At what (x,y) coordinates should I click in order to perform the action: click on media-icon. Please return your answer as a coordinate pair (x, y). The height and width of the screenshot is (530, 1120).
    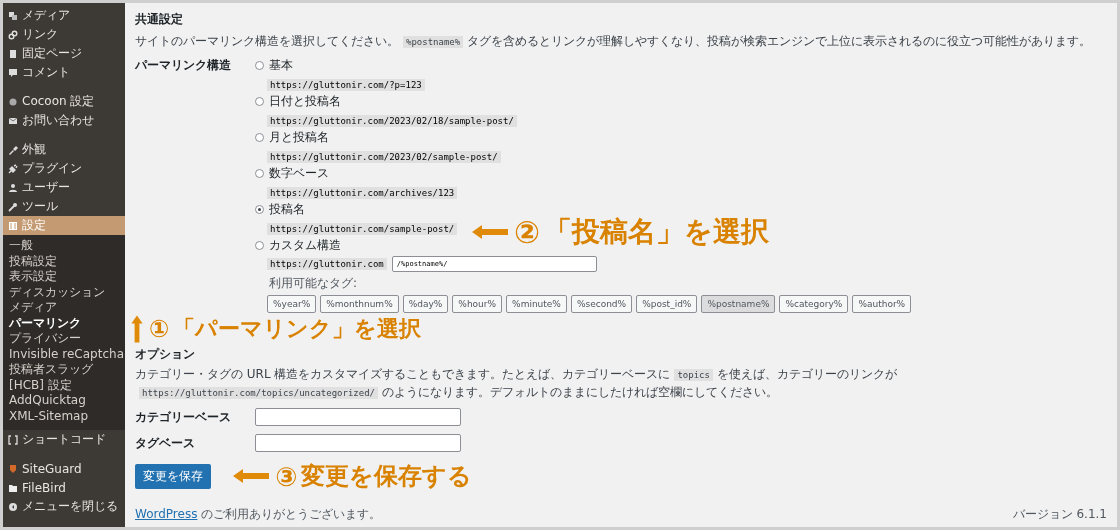
    Looking at the image, I should click on (13, 15).